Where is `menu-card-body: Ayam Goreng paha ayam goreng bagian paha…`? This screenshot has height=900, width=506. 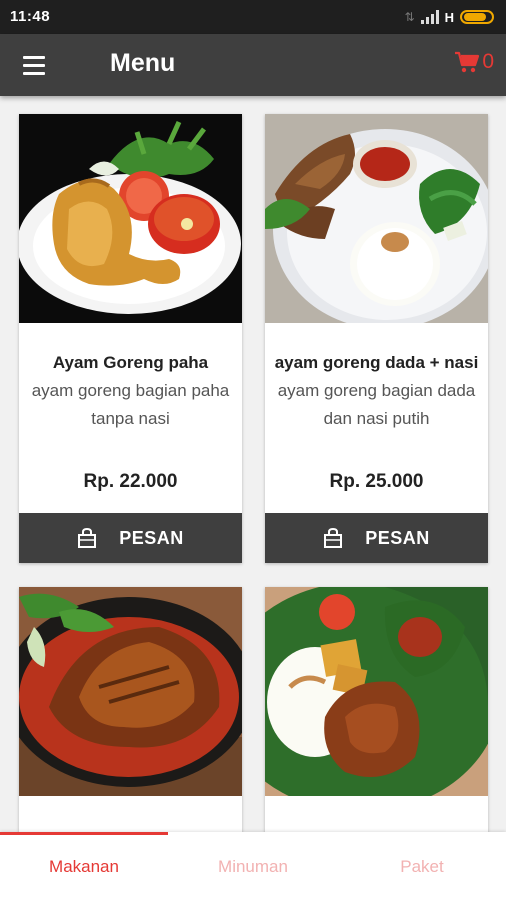
menu-card-body: Ayam Goreng paha ayam goreng bagian paha… is located at coordinates (130, 418).